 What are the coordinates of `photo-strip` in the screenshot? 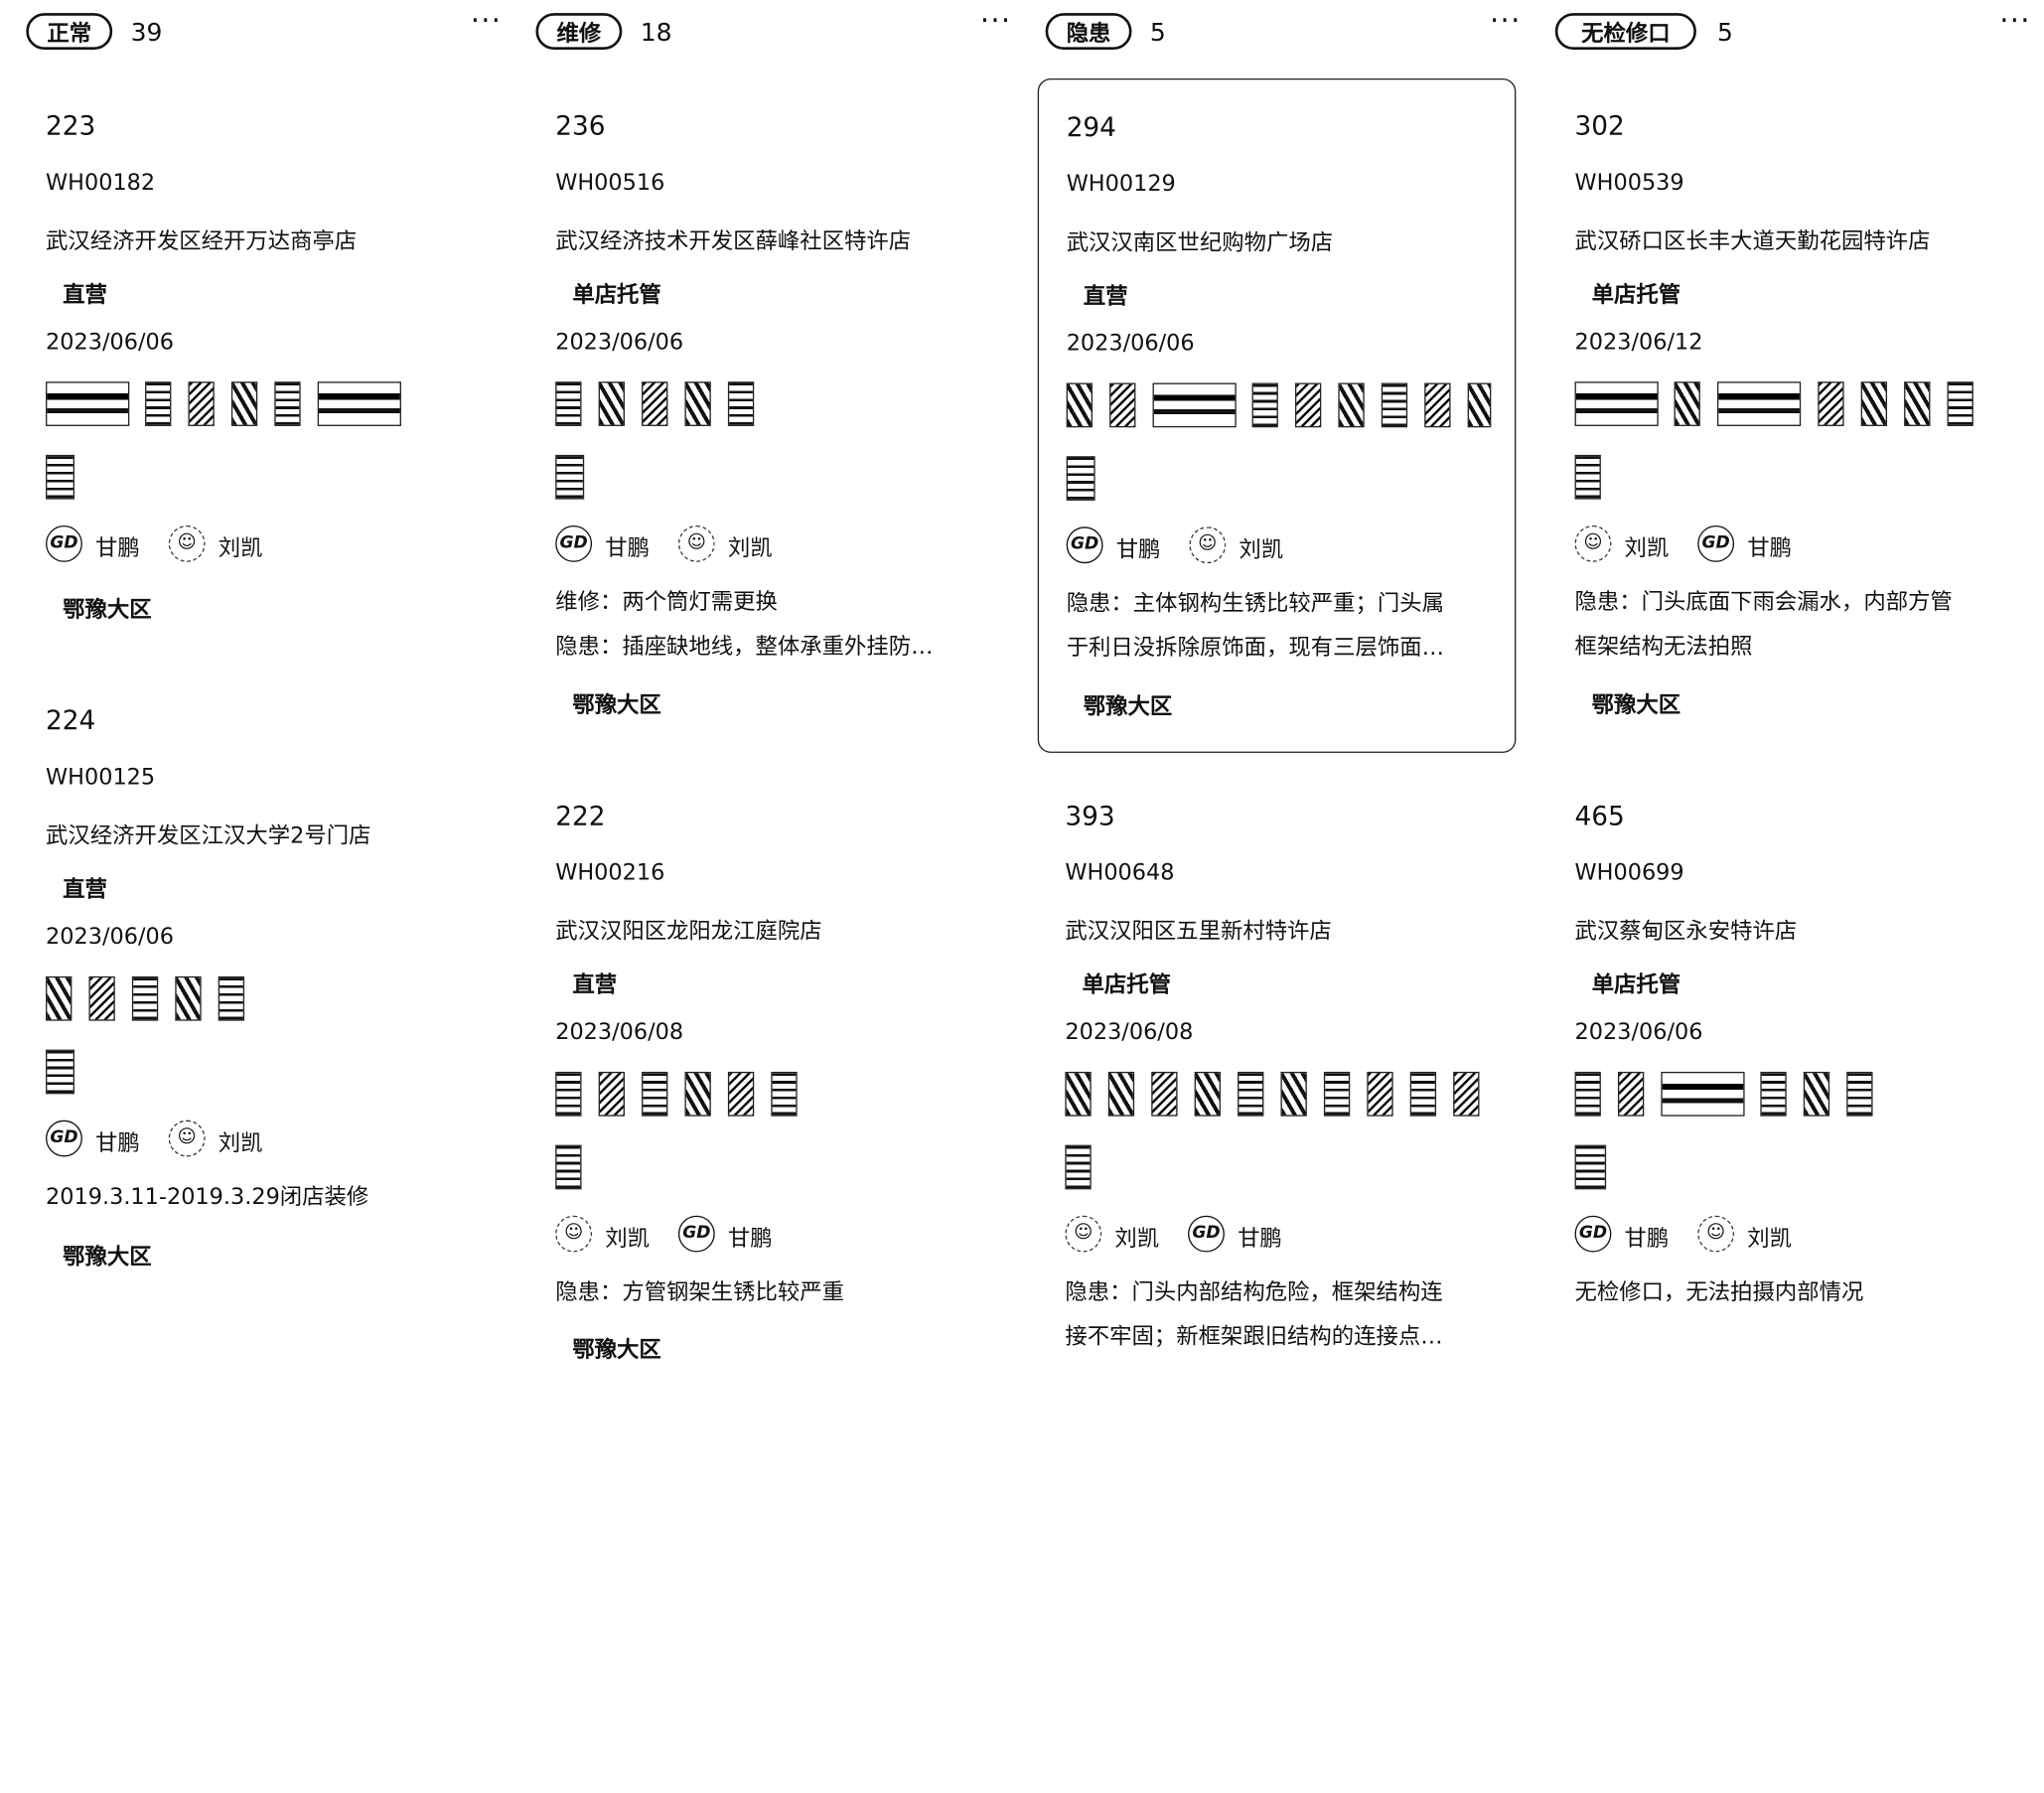 It's located at (1777, 404).